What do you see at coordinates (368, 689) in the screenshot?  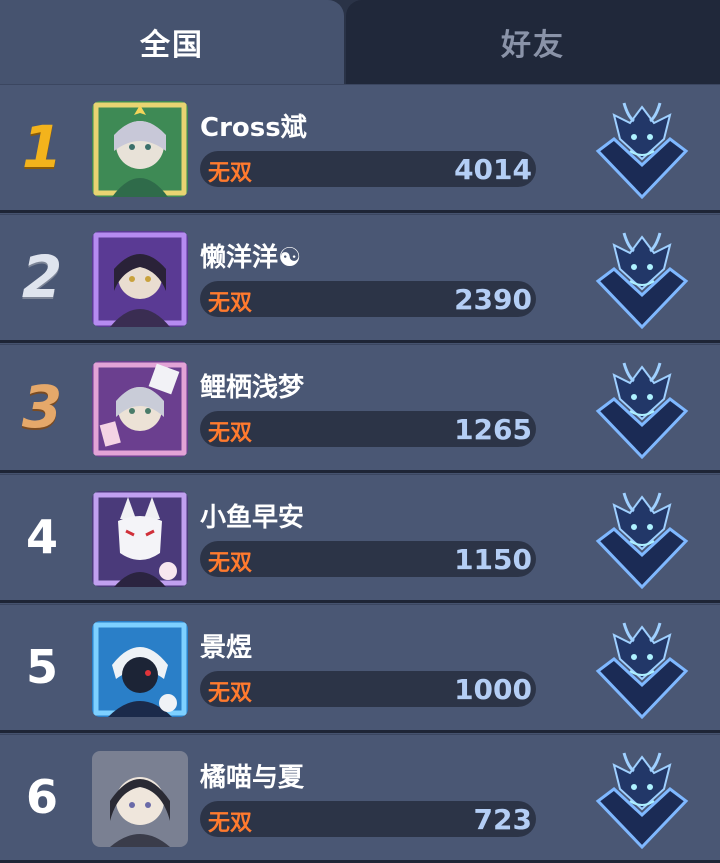 I see `score-bar: 无双 1000` at bounding box center [368, 689].